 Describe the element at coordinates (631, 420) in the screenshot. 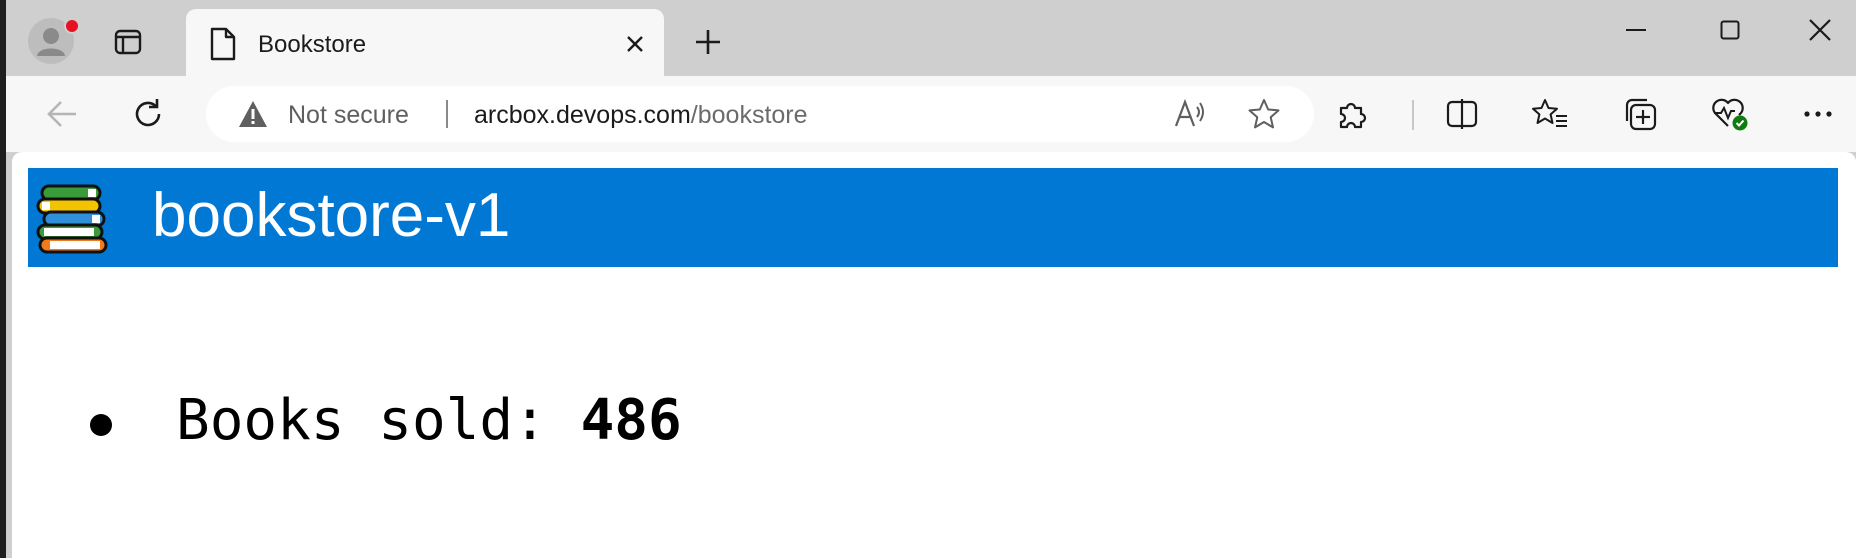

I see `stat-value: 486` at that location.